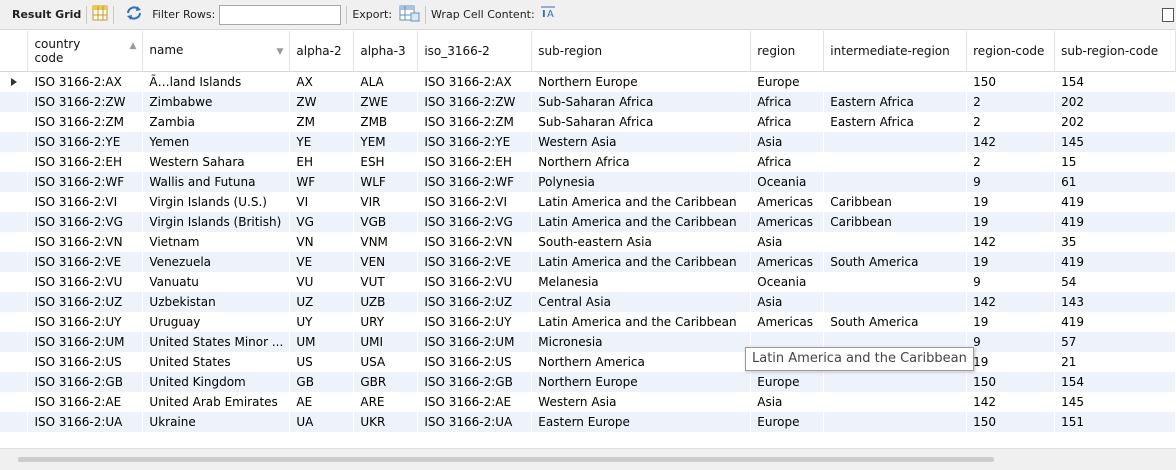 The width and height of the screenshot is (1176, 470). What do you see at coordinates (321, 422) in the screenshot?
I see `table-cell: UA` at bounding box center [321, 422].